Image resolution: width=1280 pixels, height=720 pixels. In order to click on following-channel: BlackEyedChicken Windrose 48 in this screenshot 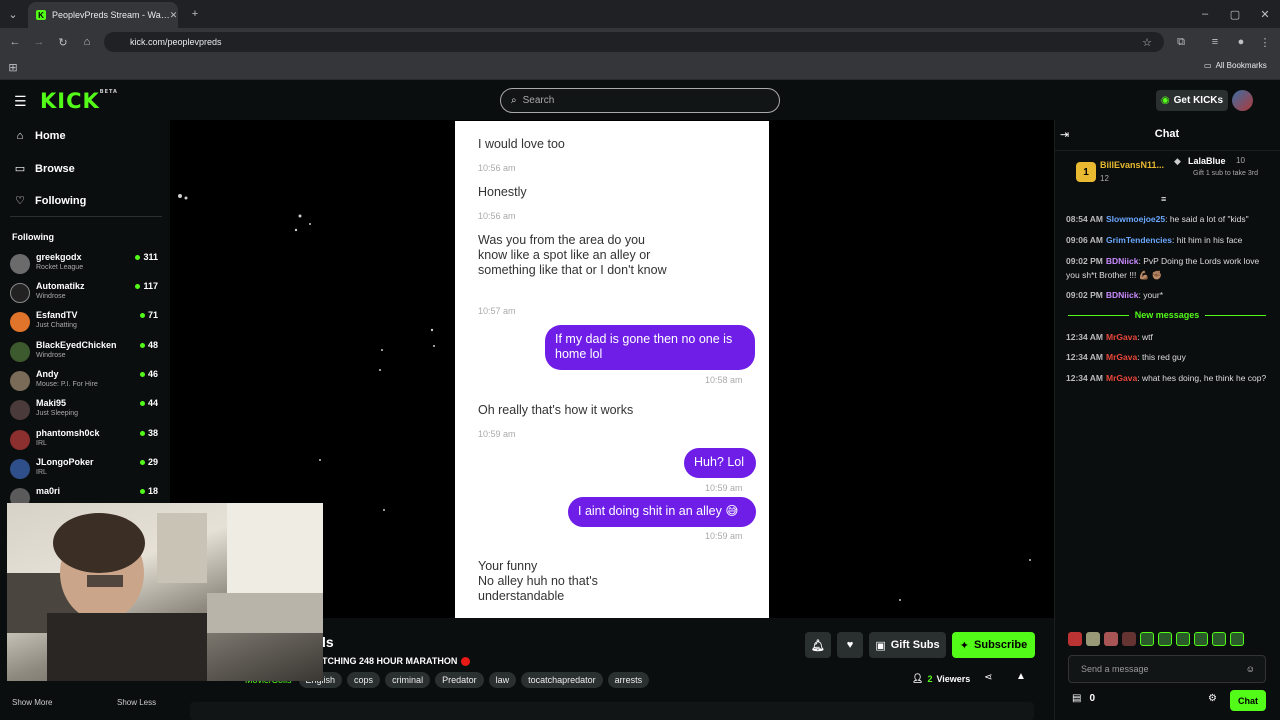, I will do `click(85, 354)`.